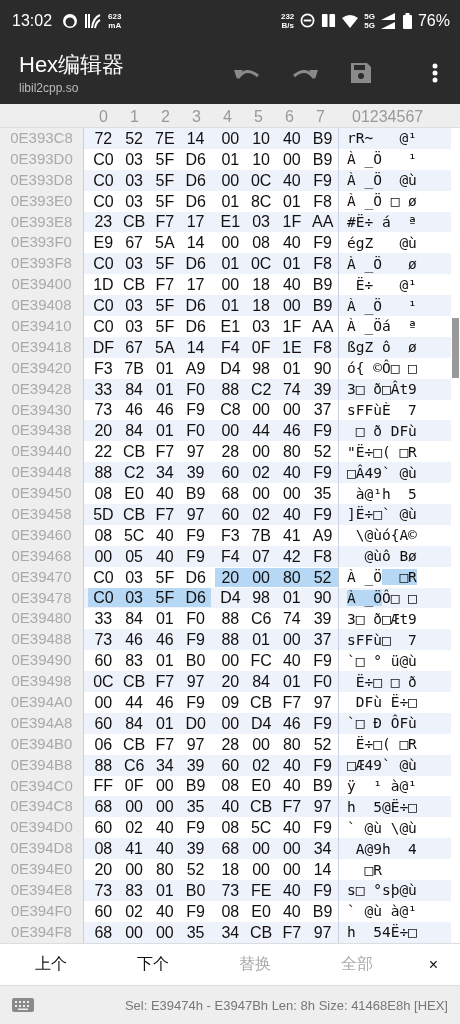 This screenshot has height=1024, width=460. I want to click on keyboard-icon, so click(23, 1005).